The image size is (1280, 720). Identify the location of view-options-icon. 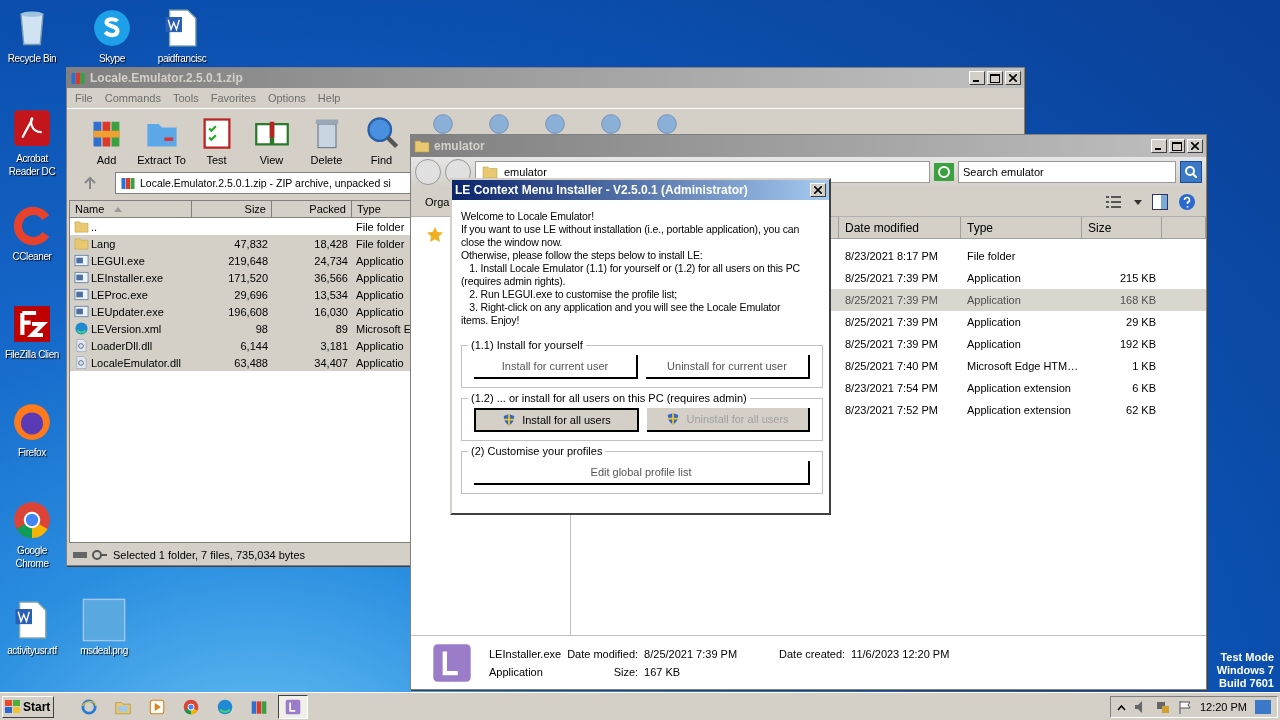
(1124, 201).